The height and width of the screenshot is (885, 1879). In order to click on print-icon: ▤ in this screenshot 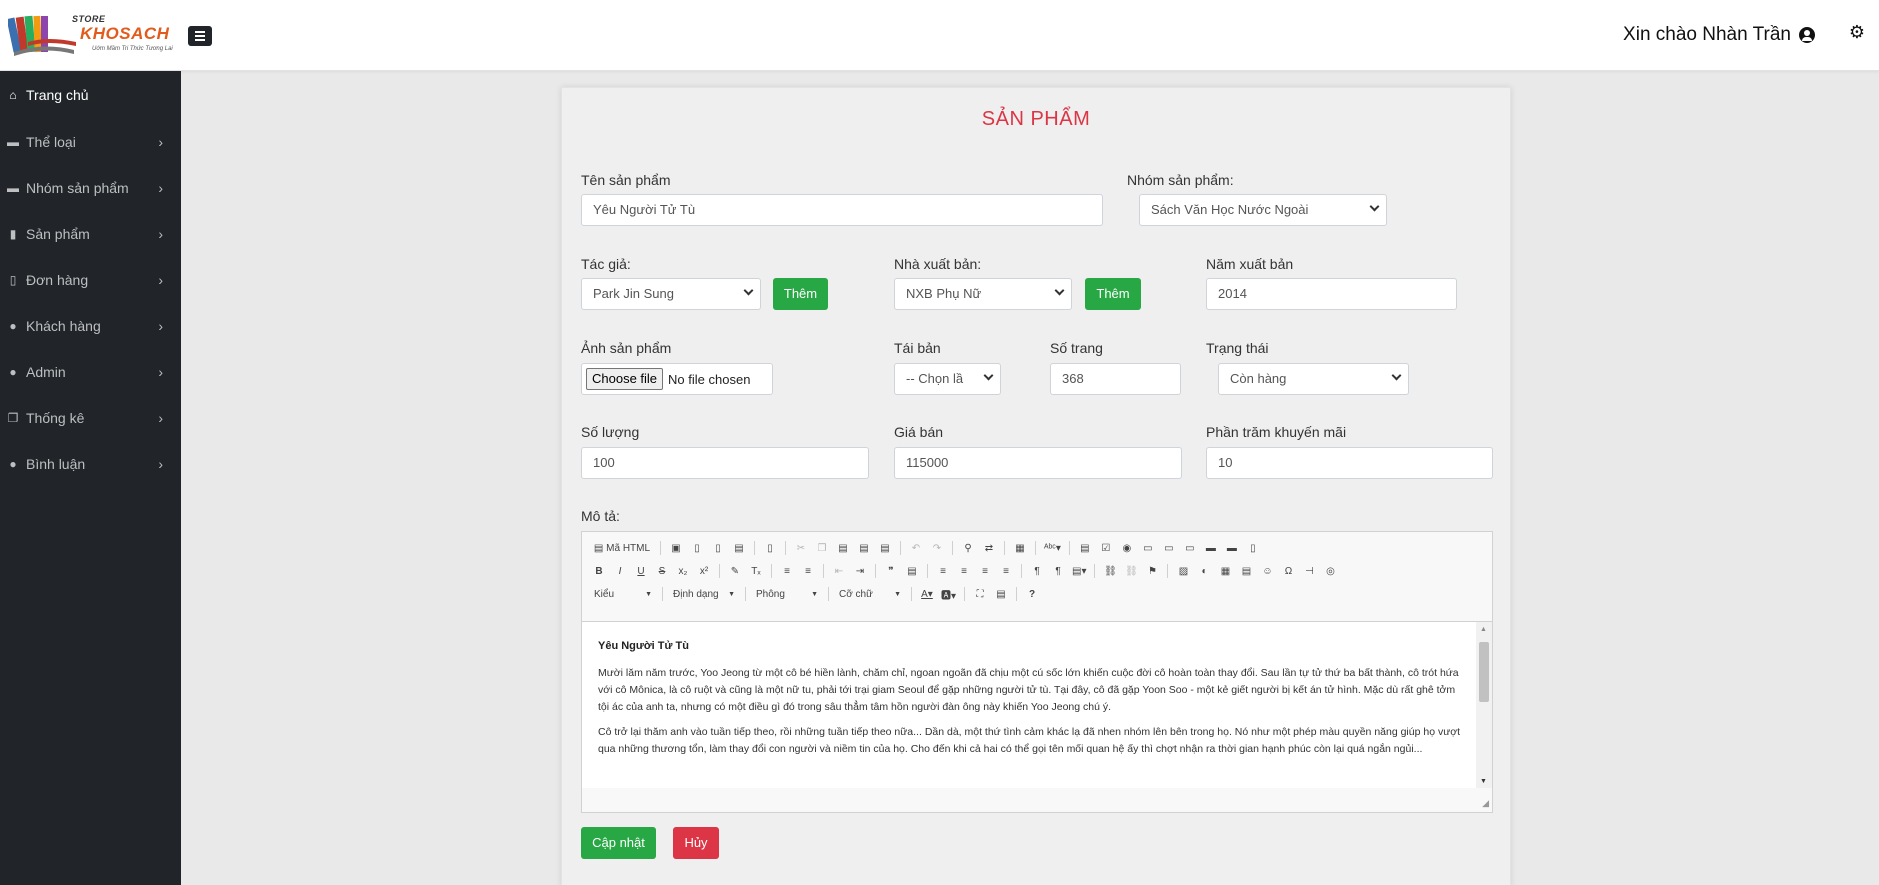, I will do `click(739, 548)`.